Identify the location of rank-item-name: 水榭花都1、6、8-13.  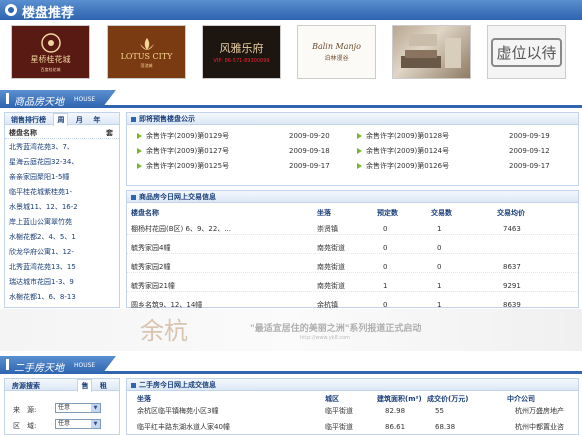
(42, 297).